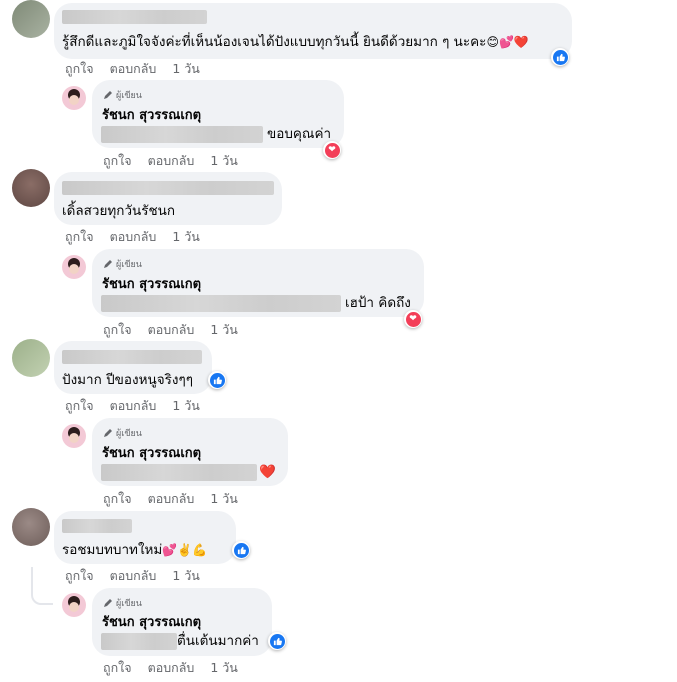 This screenshot has width=677, height=682. What do you see at coordinates (378, 303) in the screenshot?
I see `reply-text: เฮป้า คิดถึง` at bounding box center [378, 303].